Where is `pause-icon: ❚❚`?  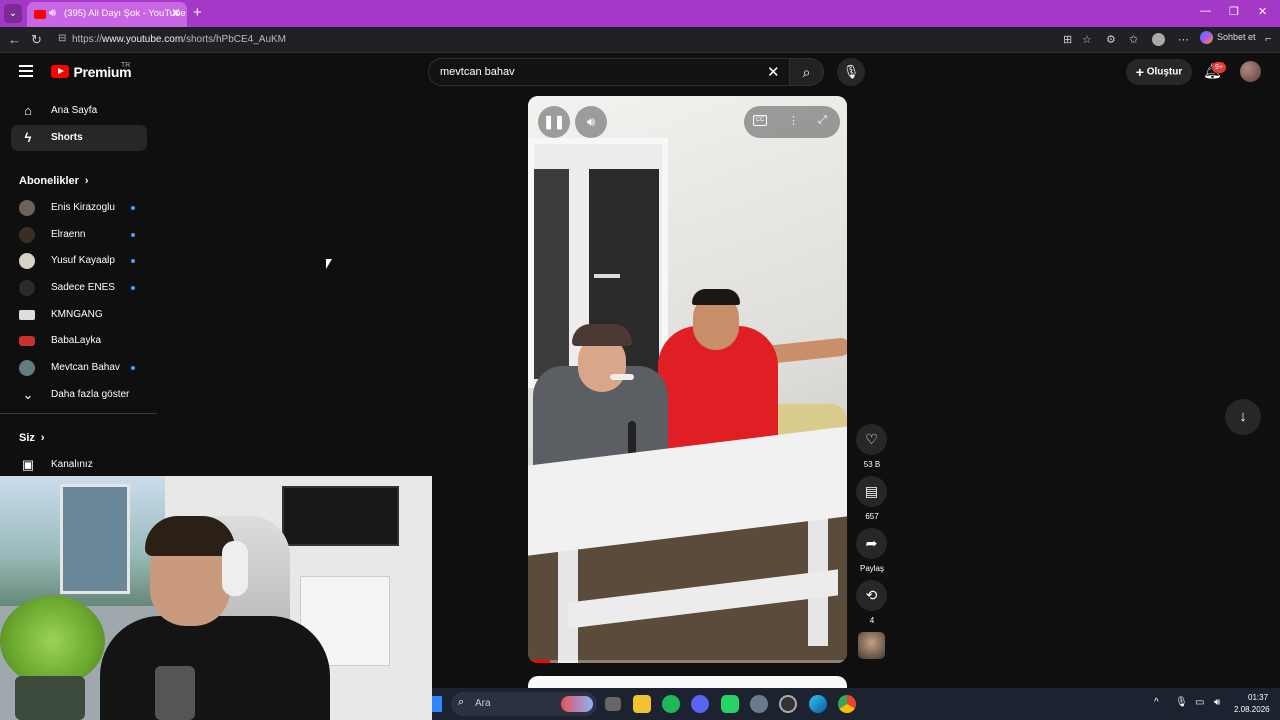 pause-icon: ❚❚ is located at coordinates (554, 121).